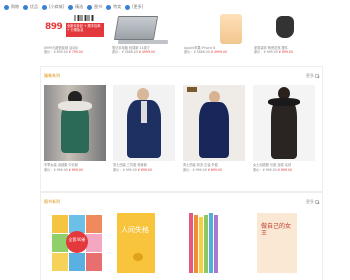  I want to click on product-card: 男士西装 商务 正装 外套 原价：¥ 999.00 ¥ 699.00, so click(214, 129).